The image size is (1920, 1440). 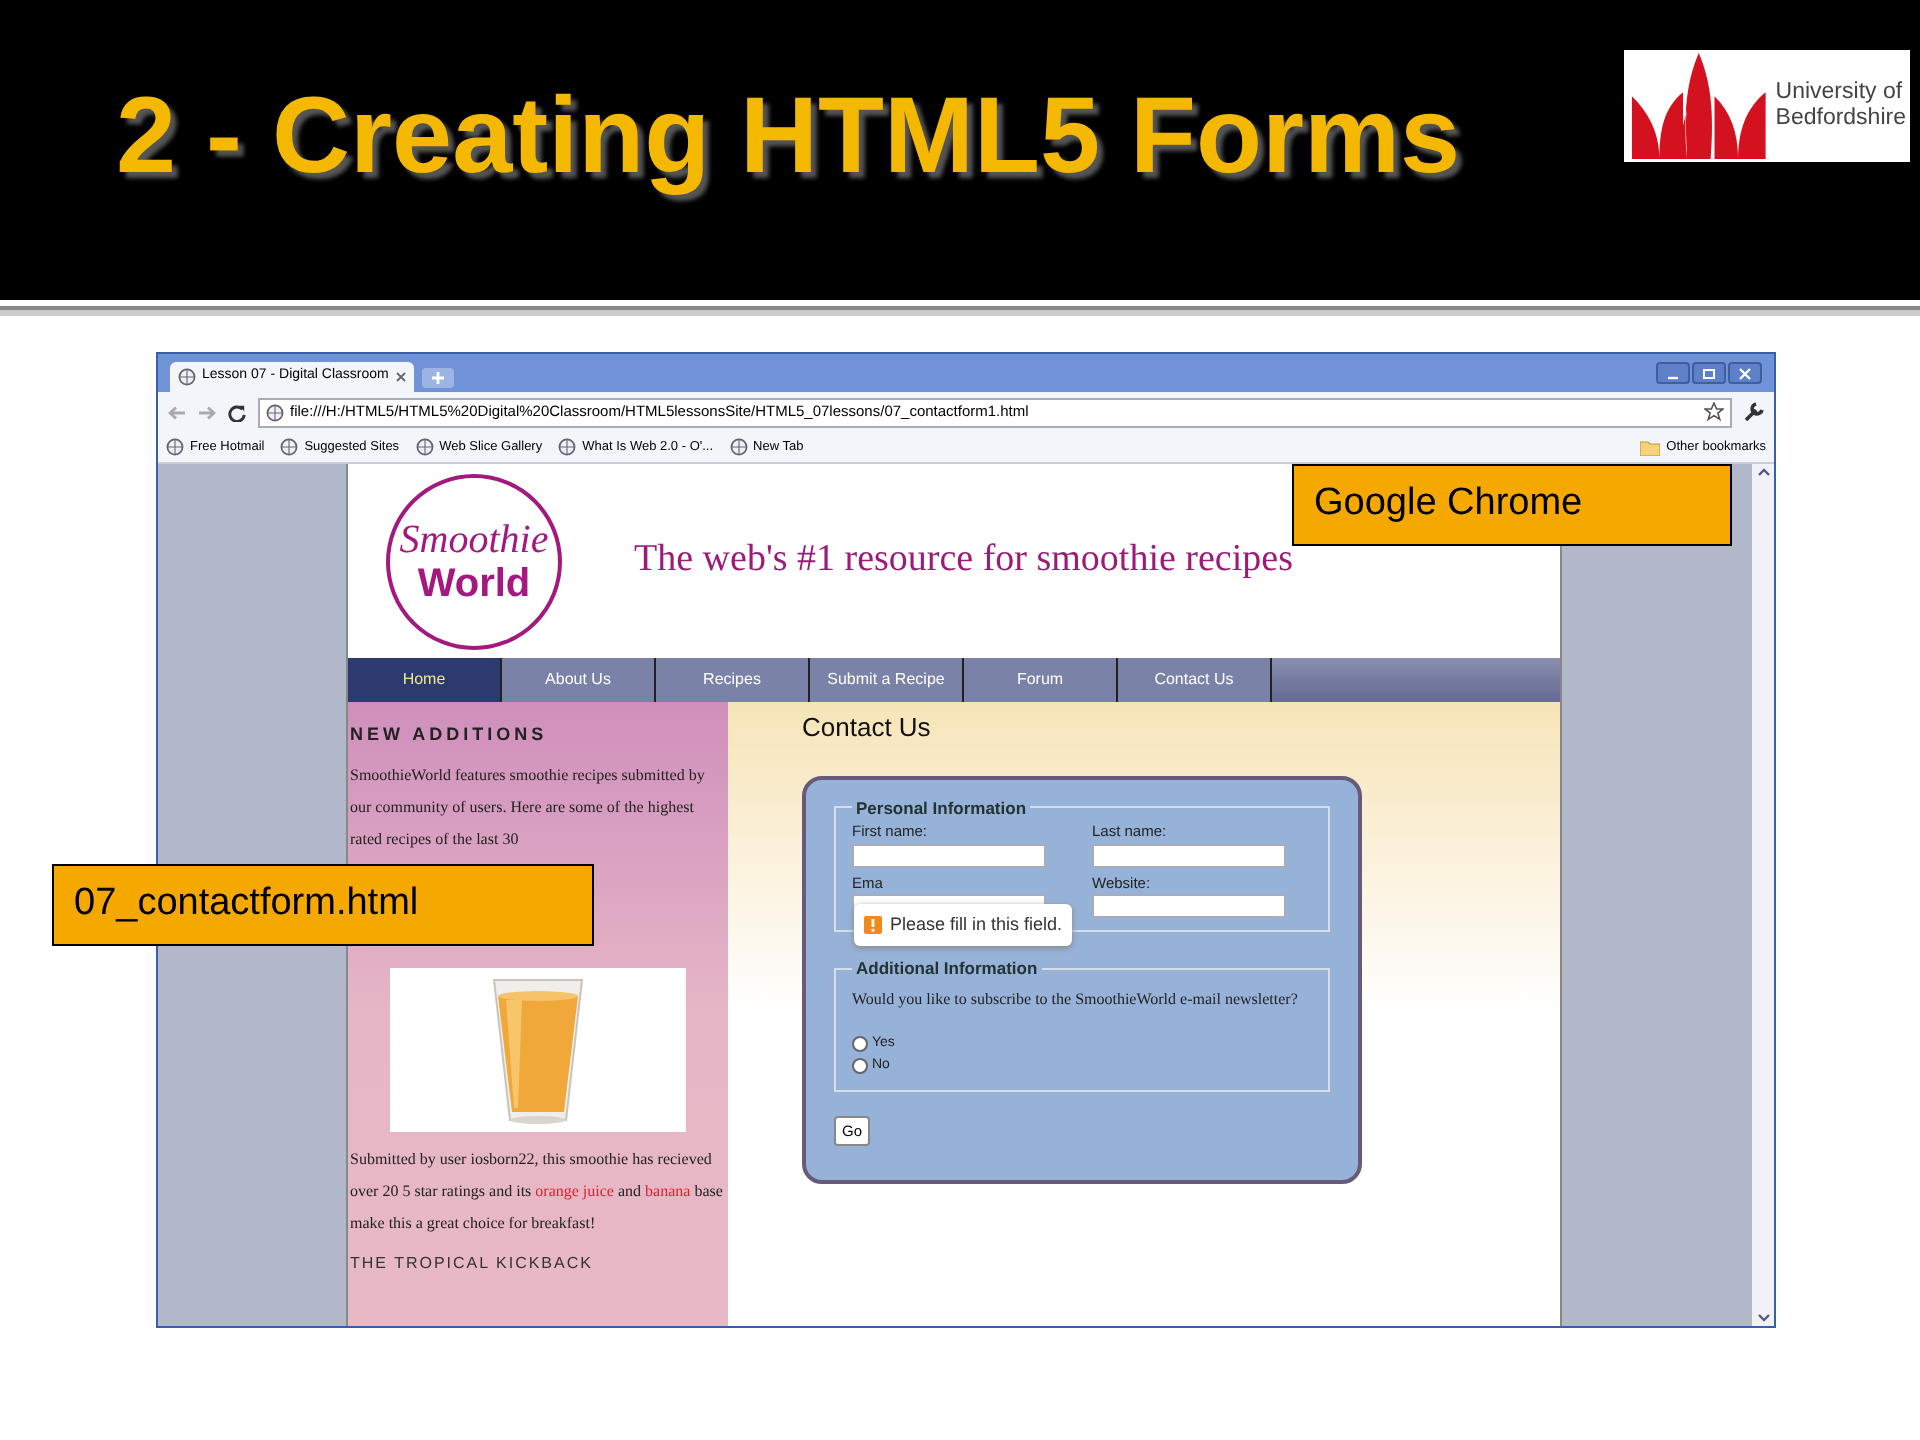 What do you see at coordinates (1840, 93) in the screenshot?
I see `logo-text: University of` at bounding box center [1840, 93].